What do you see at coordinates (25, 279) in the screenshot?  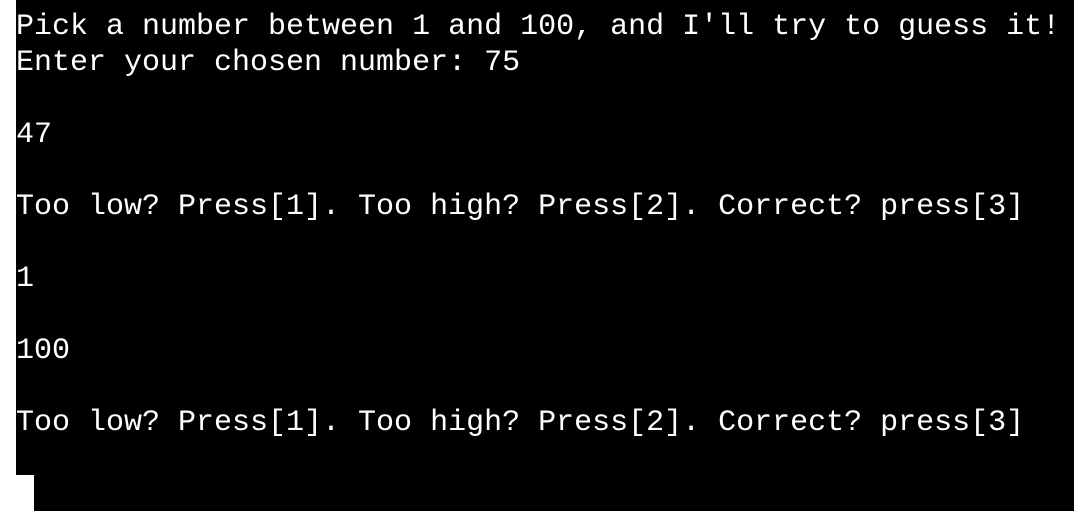 I see `terminal-line-response: 1` at bounding box center [25, 279].